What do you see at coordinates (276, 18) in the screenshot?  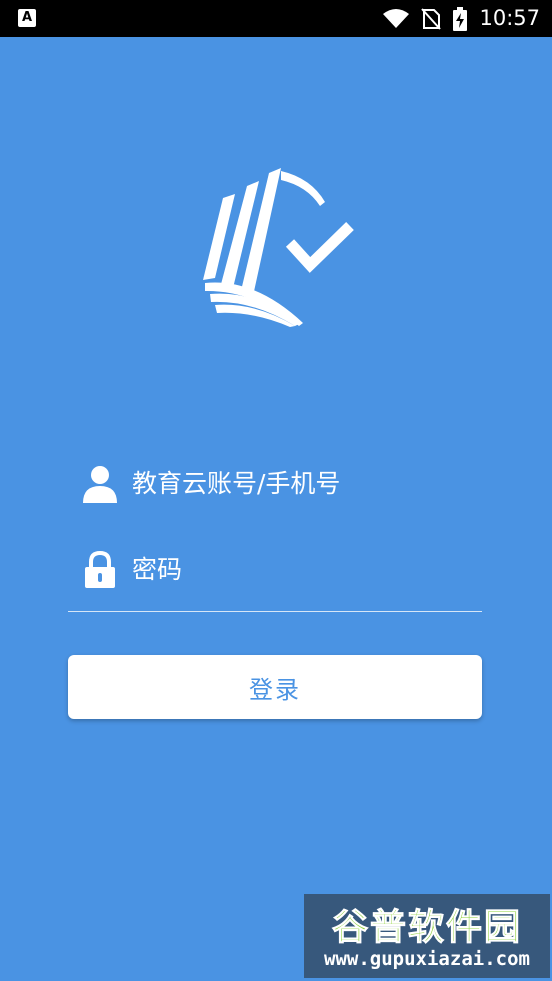 I see `status-bar: A 10:57` at bounding box center [276, 18].